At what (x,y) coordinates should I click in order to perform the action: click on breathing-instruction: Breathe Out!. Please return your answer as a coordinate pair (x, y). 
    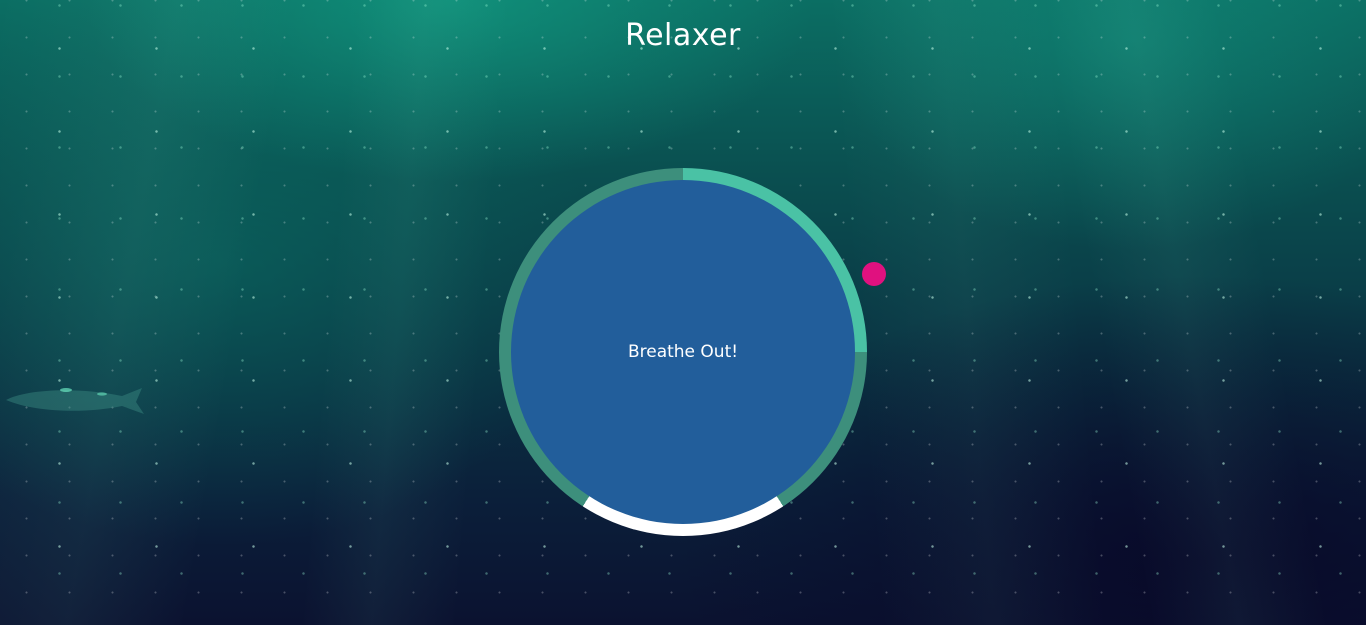
    Looking at the image, I should click on (683, 352).